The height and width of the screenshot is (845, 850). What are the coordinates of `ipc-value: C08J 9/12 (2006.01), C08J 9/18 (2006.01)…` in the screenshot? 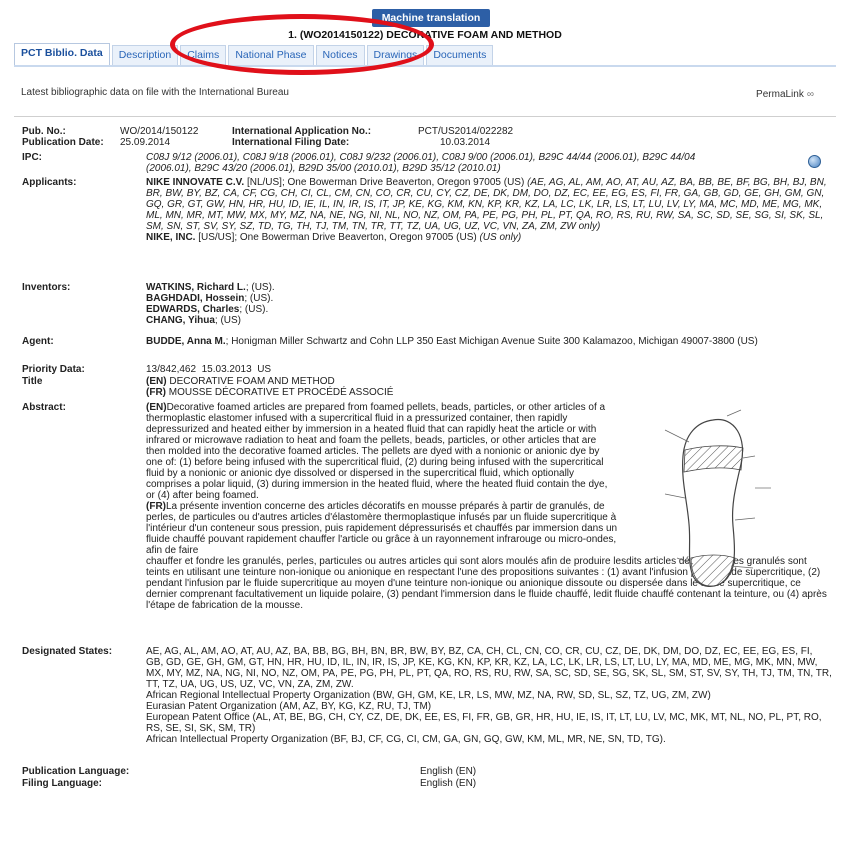 It's located at (482, 163).